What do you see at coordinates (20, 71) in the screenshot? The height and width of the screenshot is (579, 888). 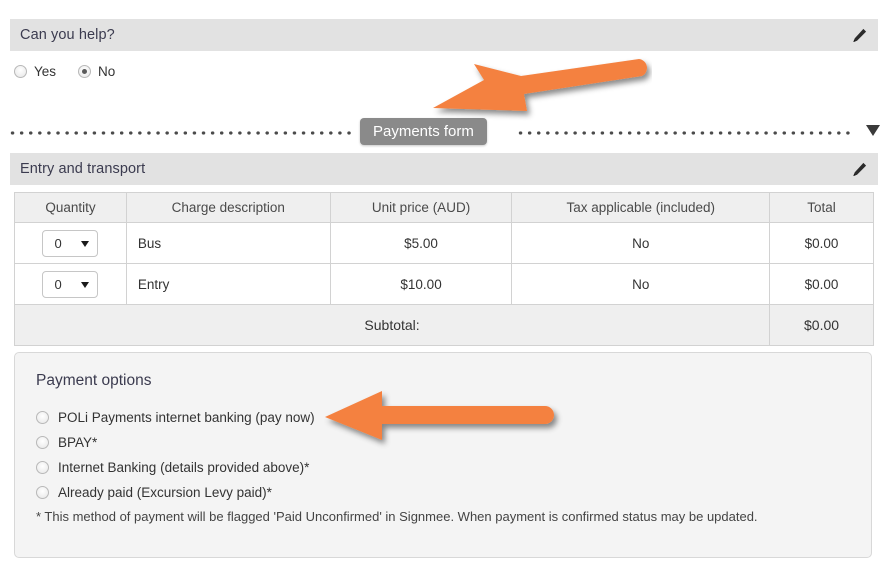 I see `radio-yes-input` at bounding box center [20, 71].